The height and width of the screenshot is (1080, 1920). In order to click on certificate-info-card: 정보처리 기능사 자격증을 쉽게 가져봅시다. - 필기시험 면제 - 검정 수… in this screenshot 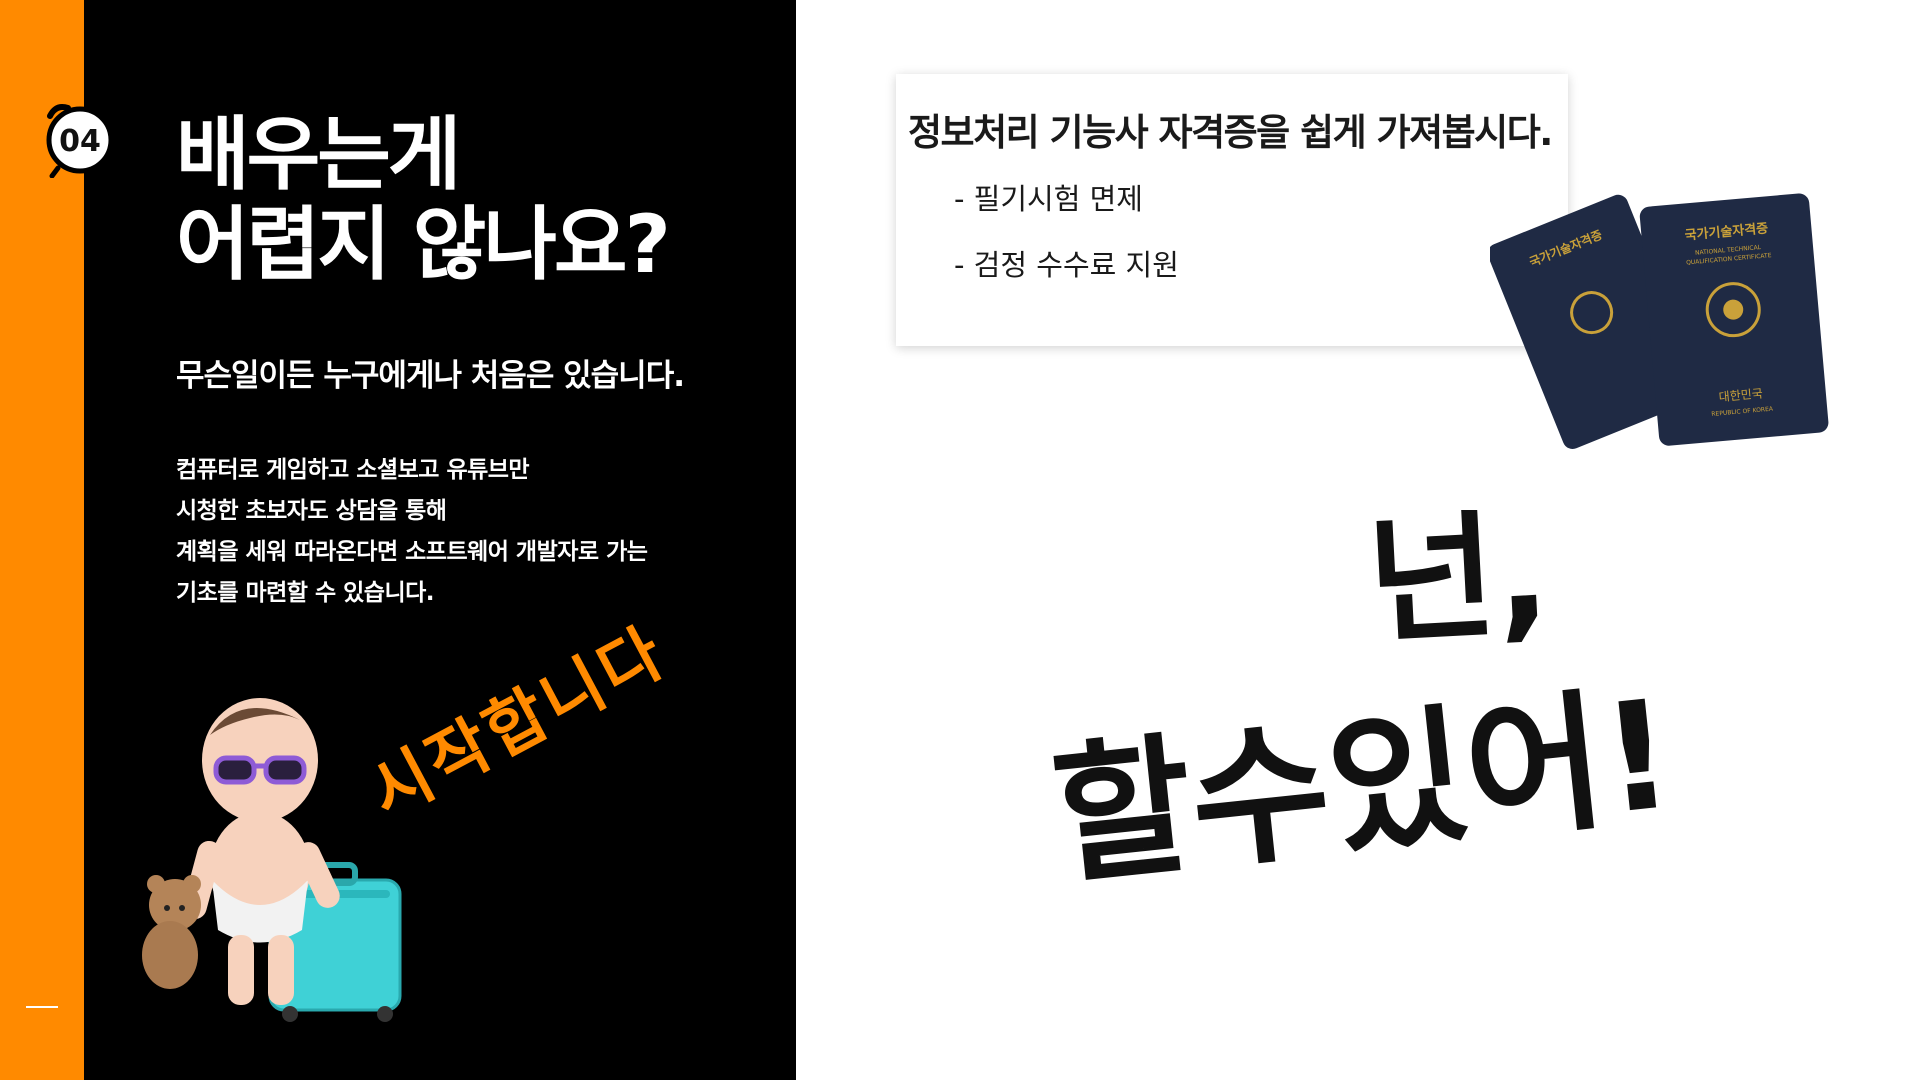, I will do `click(1232, 210)`.